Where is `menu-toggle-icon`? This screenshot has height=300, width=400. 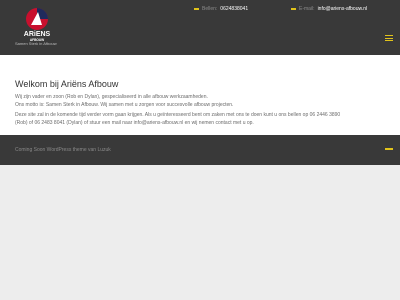
menu-toggle-icon is located at coordinates (389, 38).